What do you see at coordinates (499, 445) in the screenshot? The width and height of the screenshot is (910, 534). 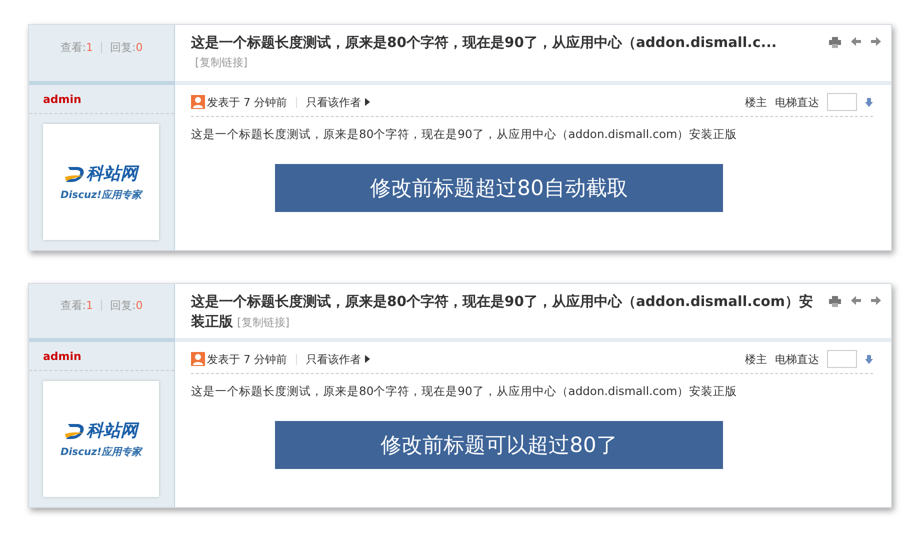 I see `caption-banner: 修改前标题可以超过80了` at bounding box center [499, 445].